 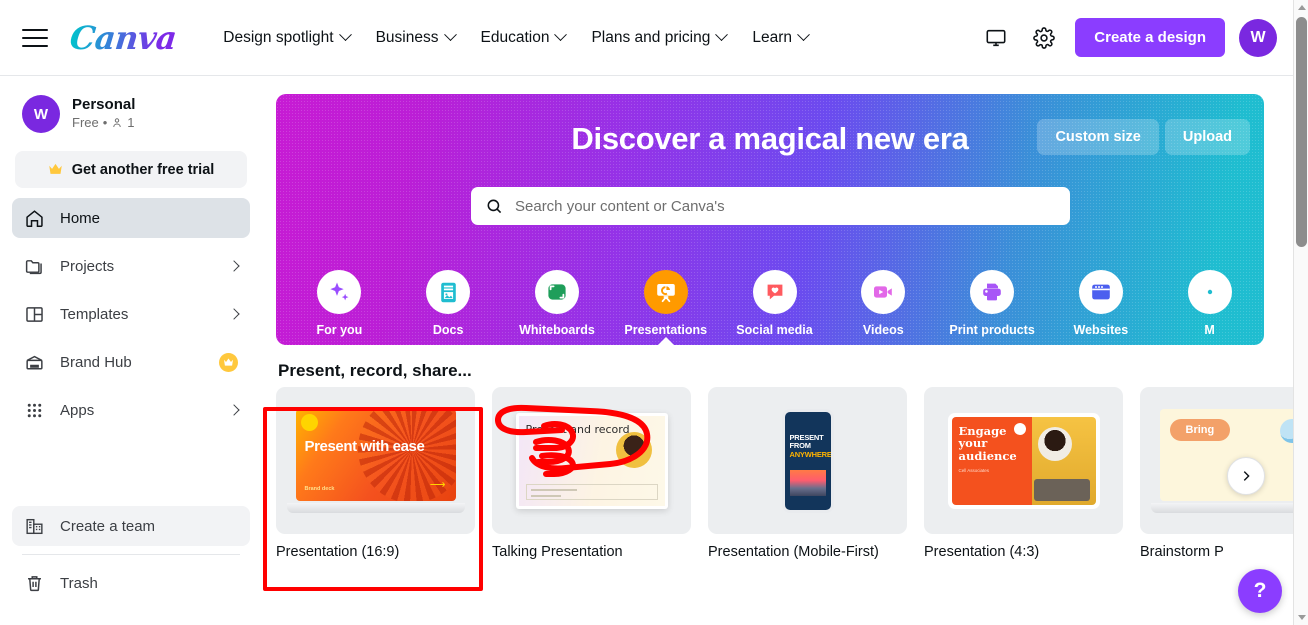 I want to click on slide-subtitle: Cell Associates, so click(x=974, y=471).